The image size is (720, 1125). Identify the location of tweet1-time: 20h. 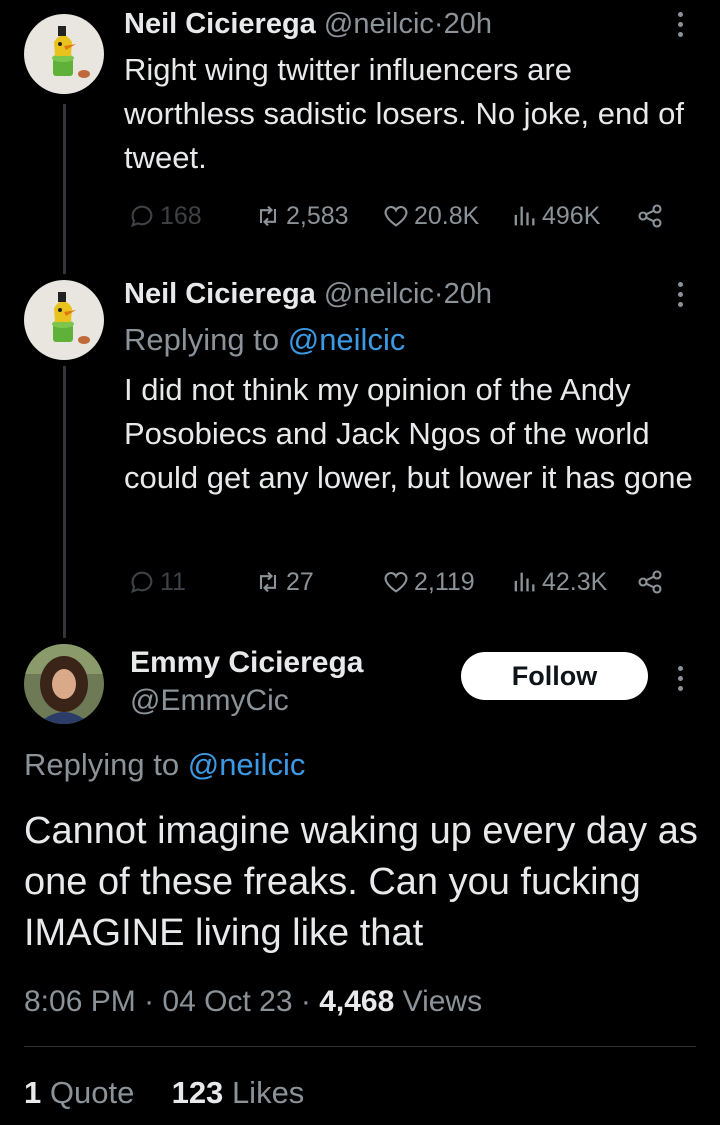
(468, 24).